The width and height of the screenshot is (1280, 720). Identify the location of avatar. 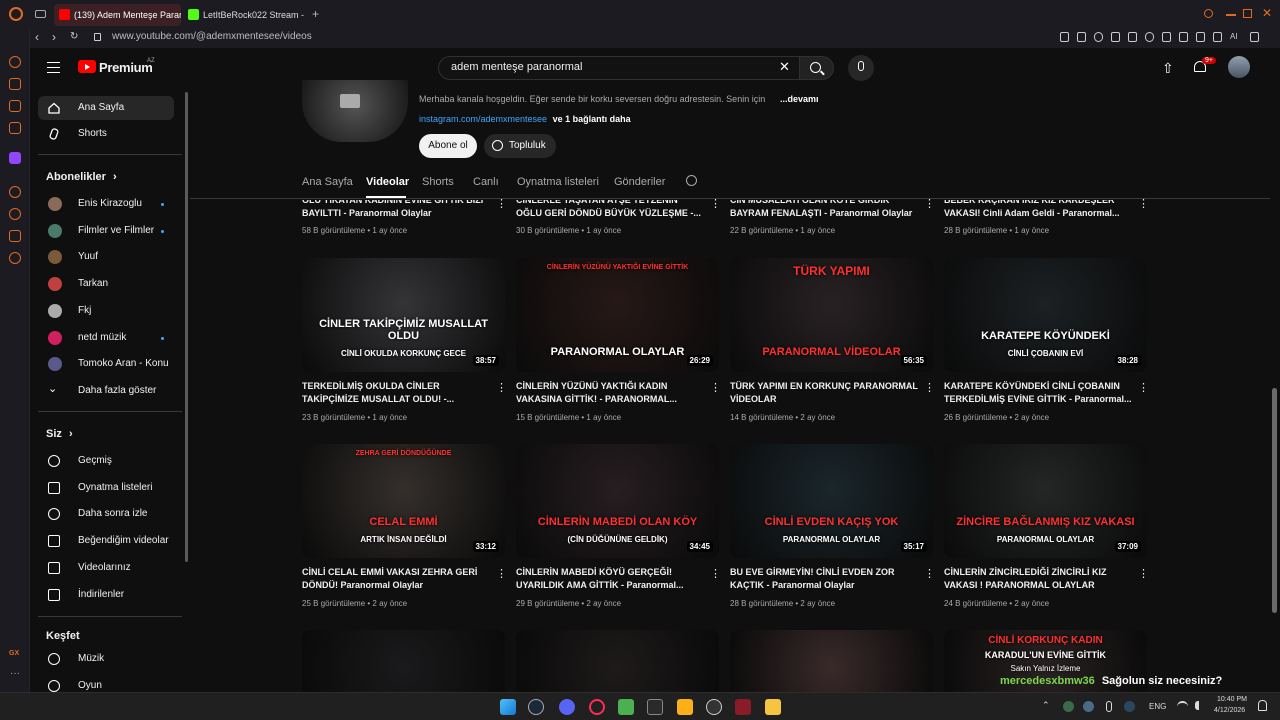
(1239, 67).